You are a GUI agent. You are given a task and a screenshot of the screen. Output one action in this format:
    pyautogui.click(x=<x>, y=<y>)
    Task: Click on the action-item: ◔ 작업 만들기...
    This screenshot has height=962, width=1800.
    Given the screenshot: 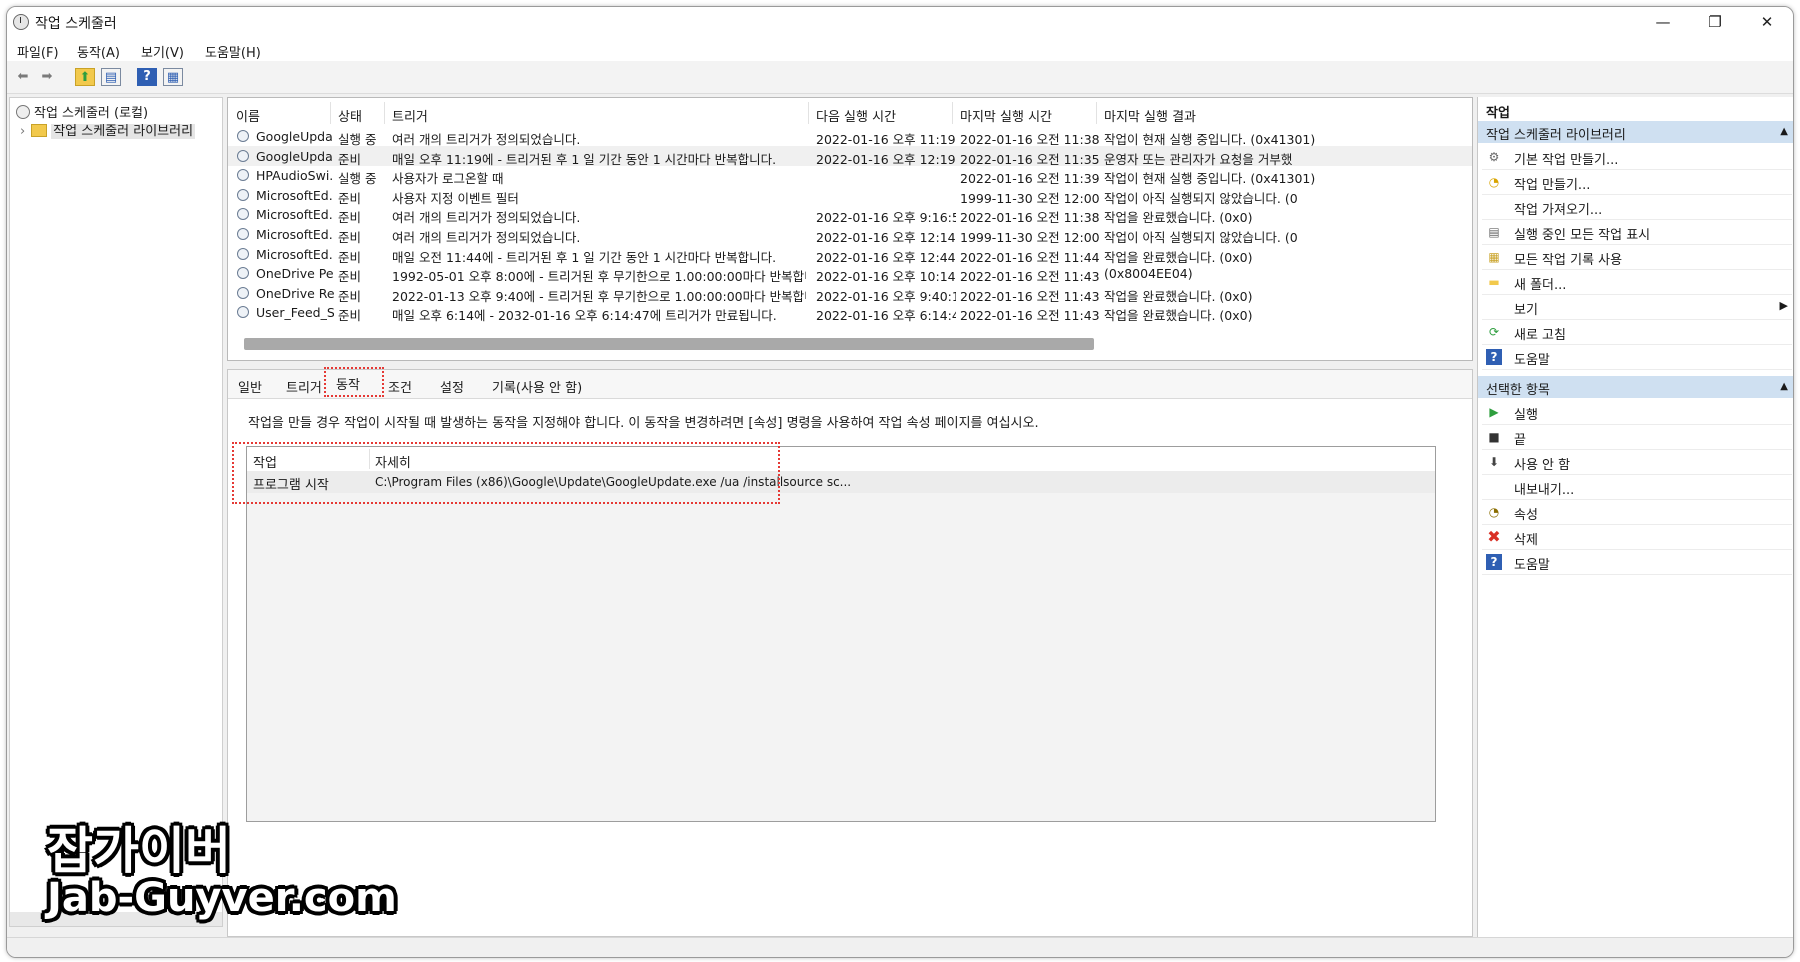 What is the action you would take?
    pyautogui.click(x=1635, y=182)
    